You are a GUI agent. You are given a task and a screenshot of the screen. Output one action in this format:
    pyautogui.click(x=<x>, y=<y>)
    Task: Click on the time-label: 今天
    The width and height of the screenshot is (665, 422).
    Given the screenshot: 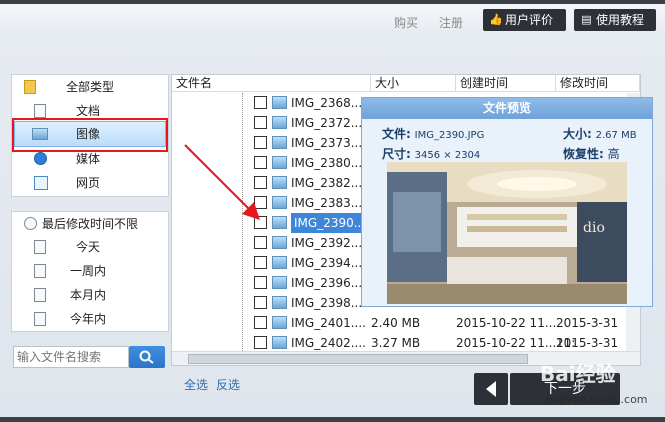 What is the action you would take?
    pyautogui.click(x=88, y=247)
    